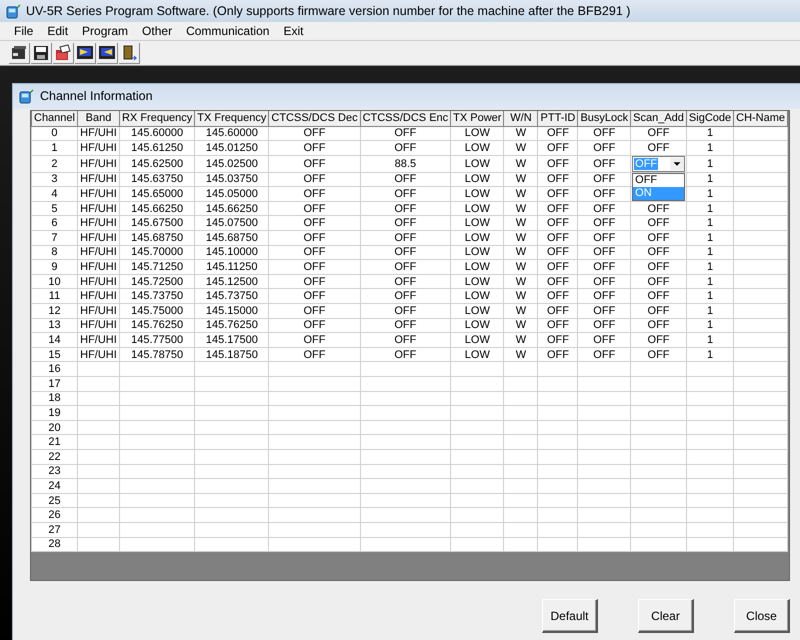  I want to click on table-cell: 145.61250, so click(157, 148).